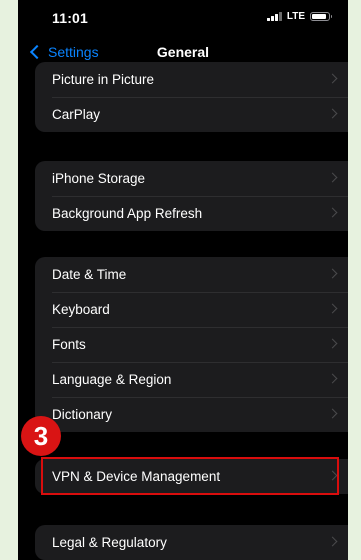 This screenshot has height=560, width=361. What do you see at coordinates (99, 178) in the screenshot?
I see `row-label: iPhone Storage` at bounding box center [99, 178].